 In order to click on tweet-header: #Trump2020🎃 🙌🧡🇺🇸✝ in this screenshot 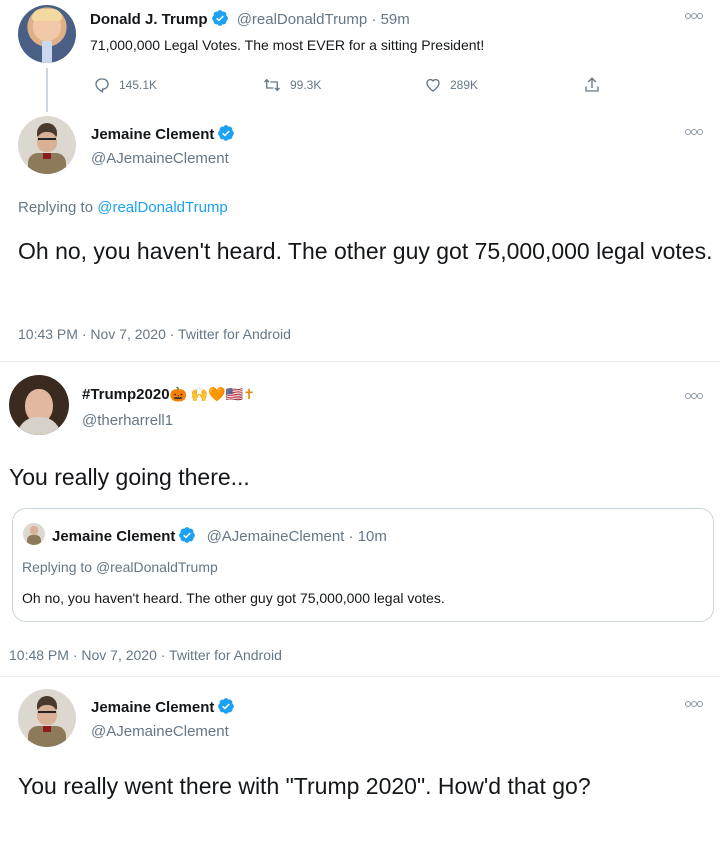, I will do `click(168, 394)`.